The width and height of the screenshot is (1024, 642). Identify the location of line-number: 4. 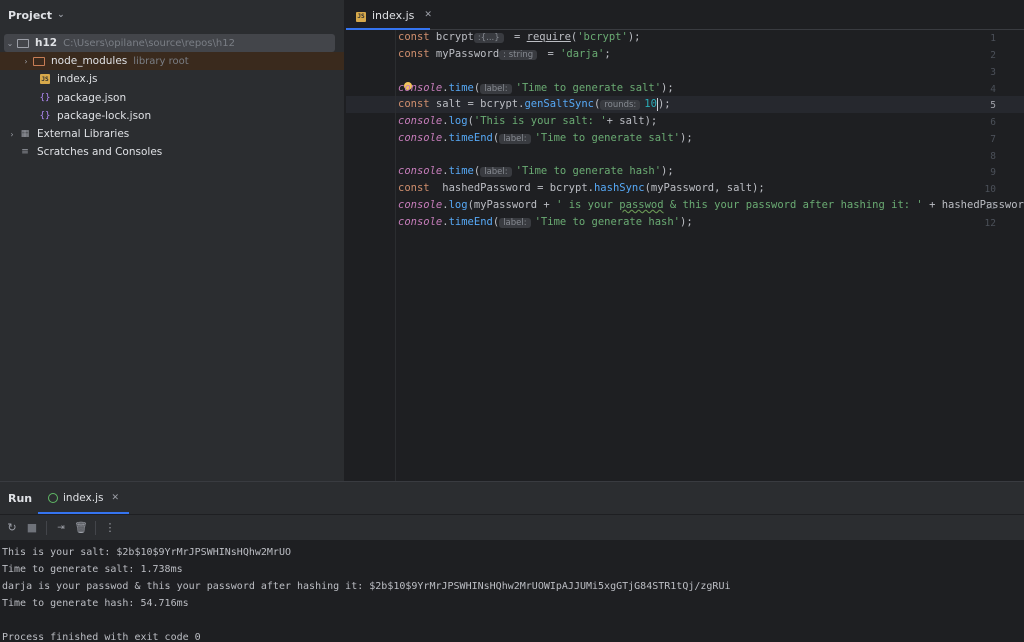
(993, 89).